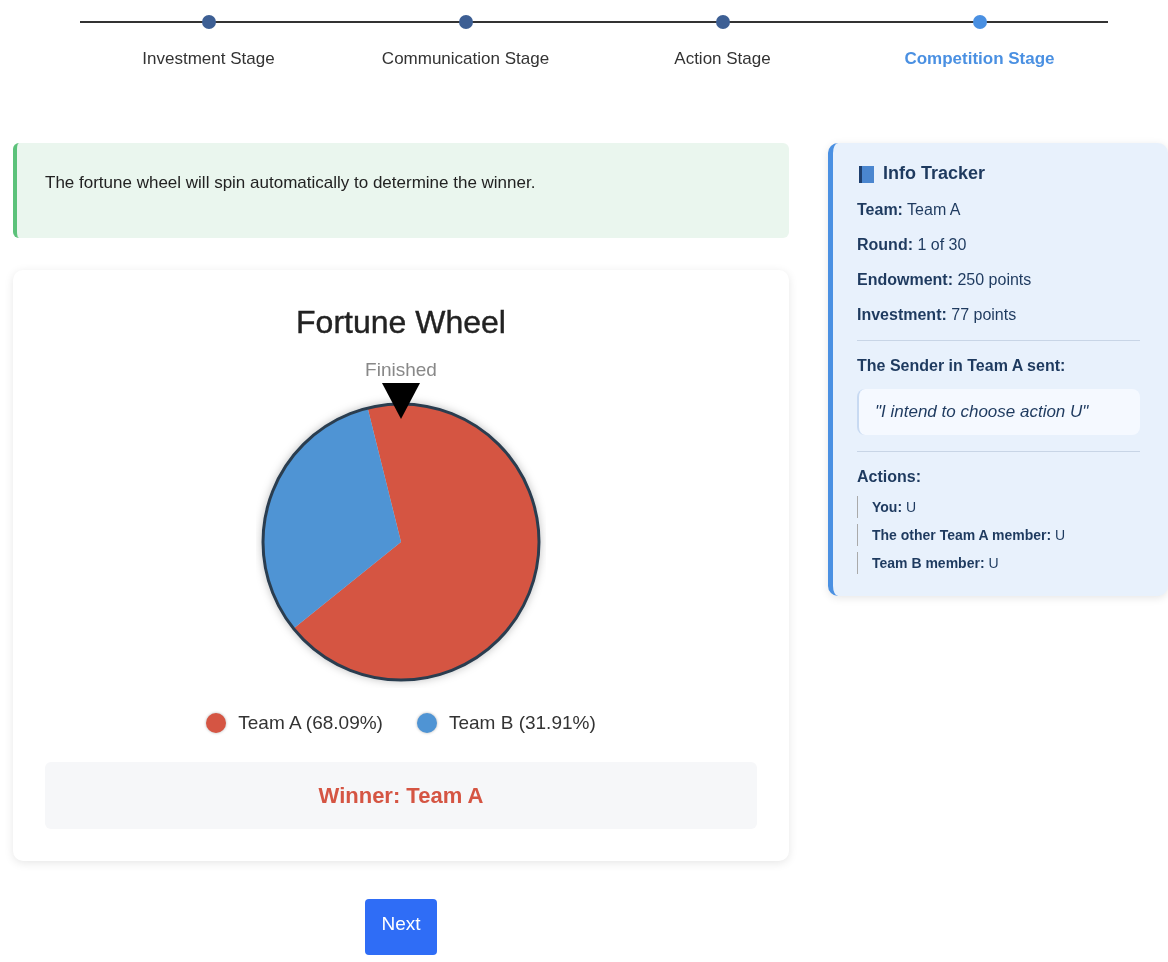  Describe the element at coordinates (937, 315) in the screenshot. I see `info-fact: Investment: 77 points` at that location.